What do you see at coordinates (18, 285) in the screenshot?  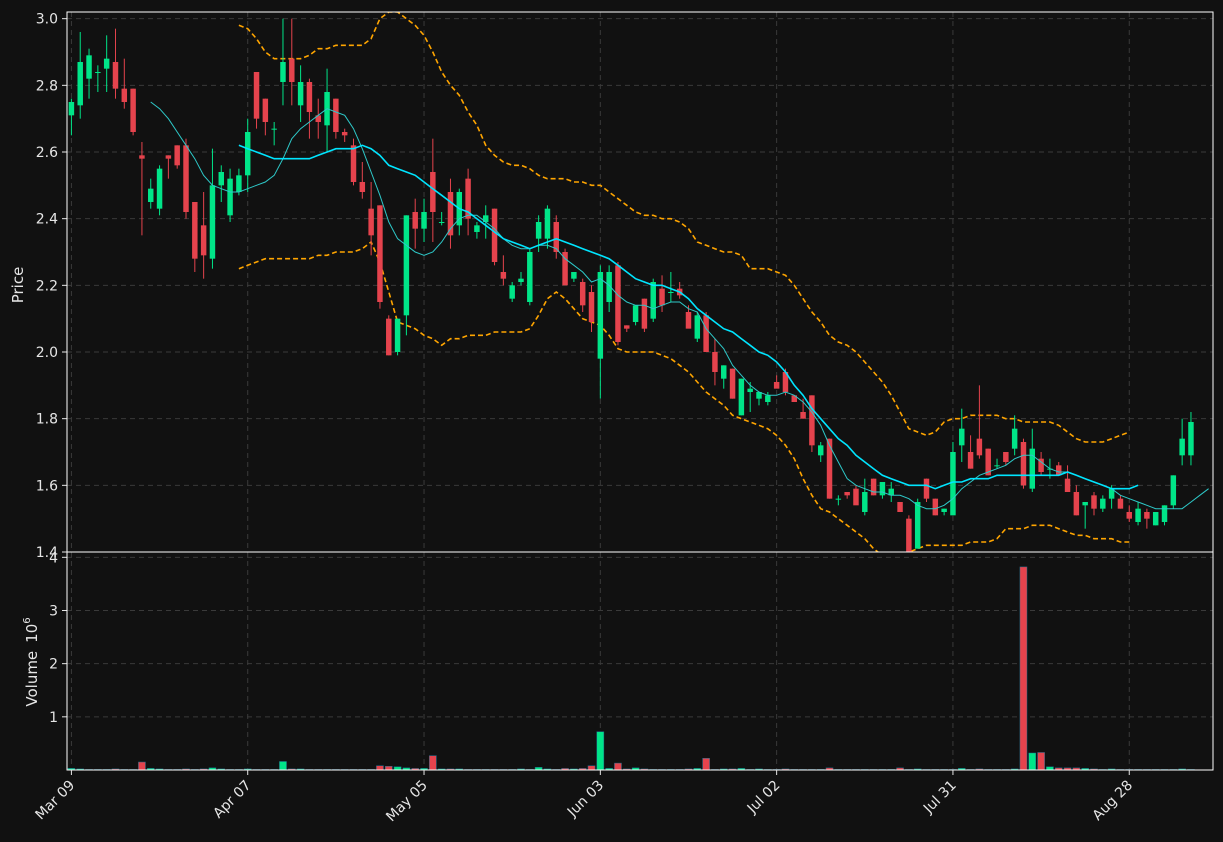 I see `price-axis-label: Price` at bounding box center [18, 285].